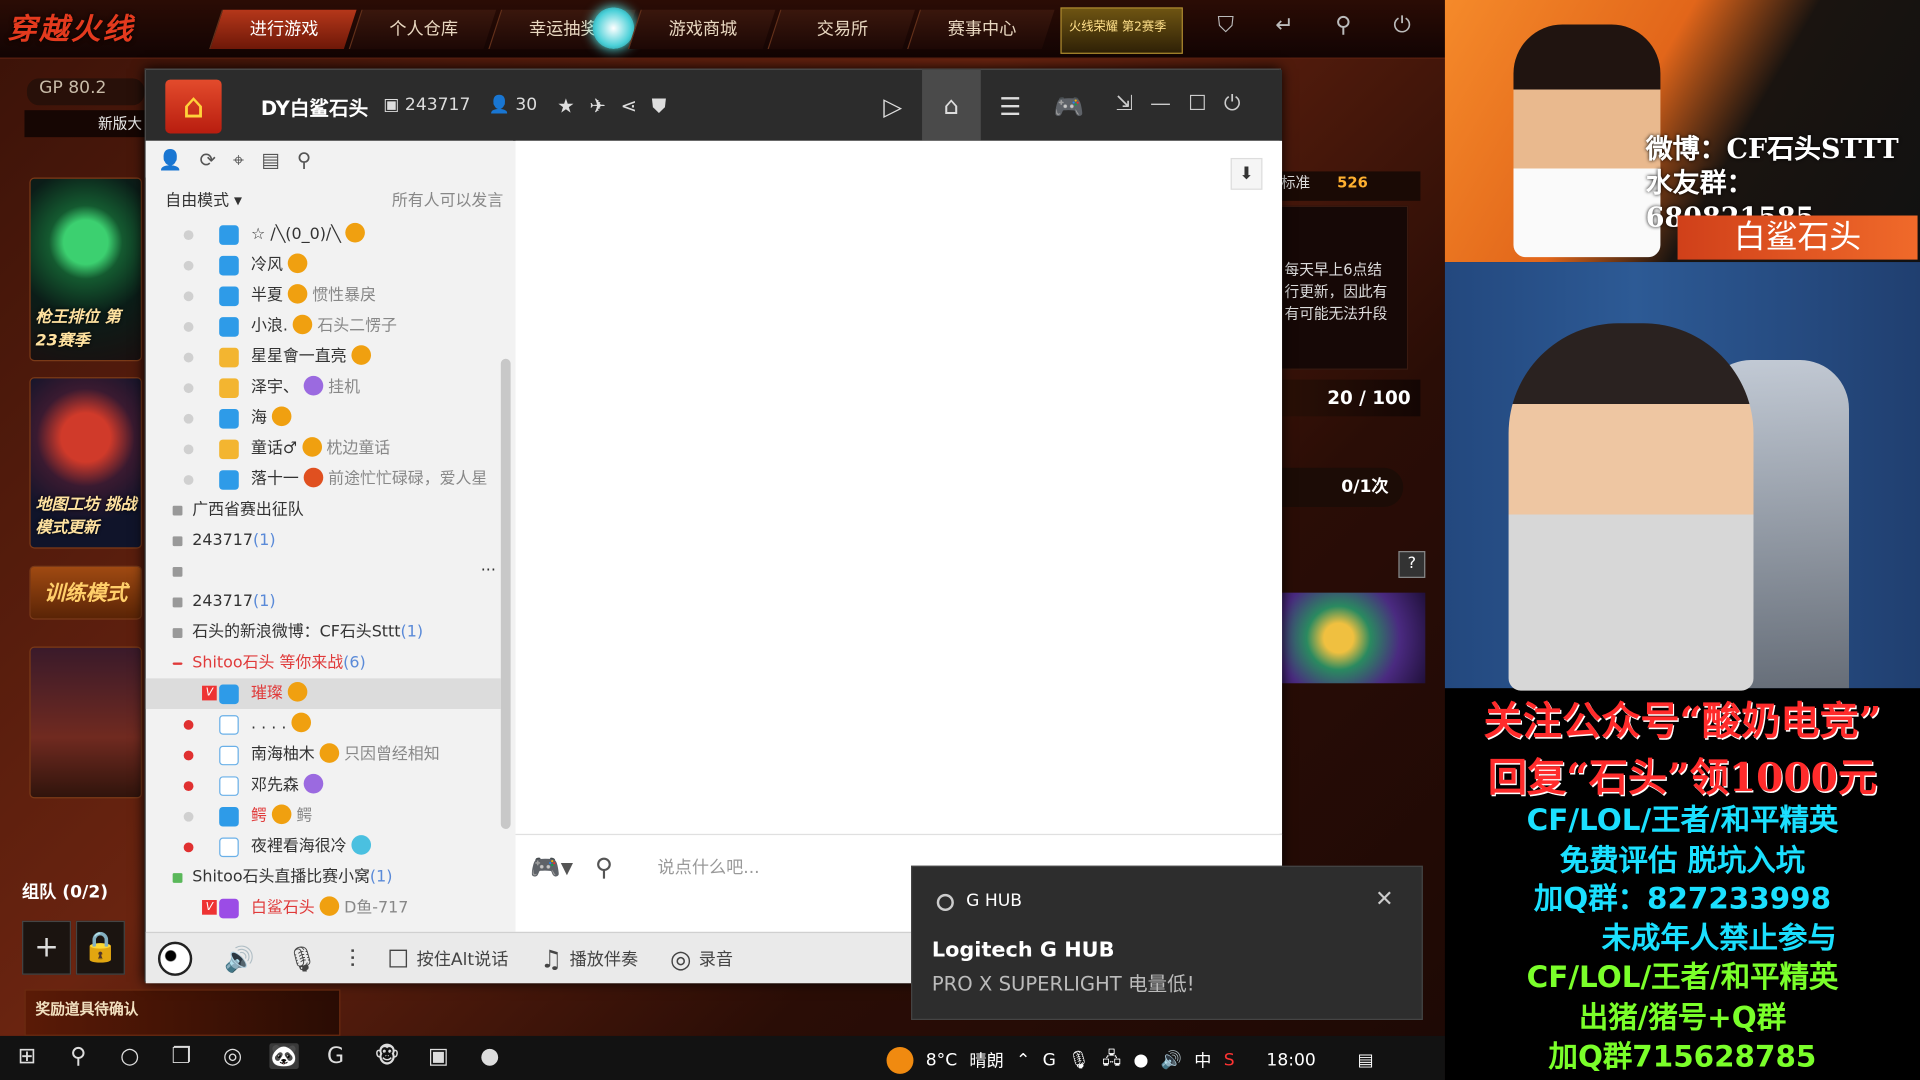  Describe the element at coordinates (986, 1060) in the screenshot. I see `weather-desc: 晴朗` at that location.